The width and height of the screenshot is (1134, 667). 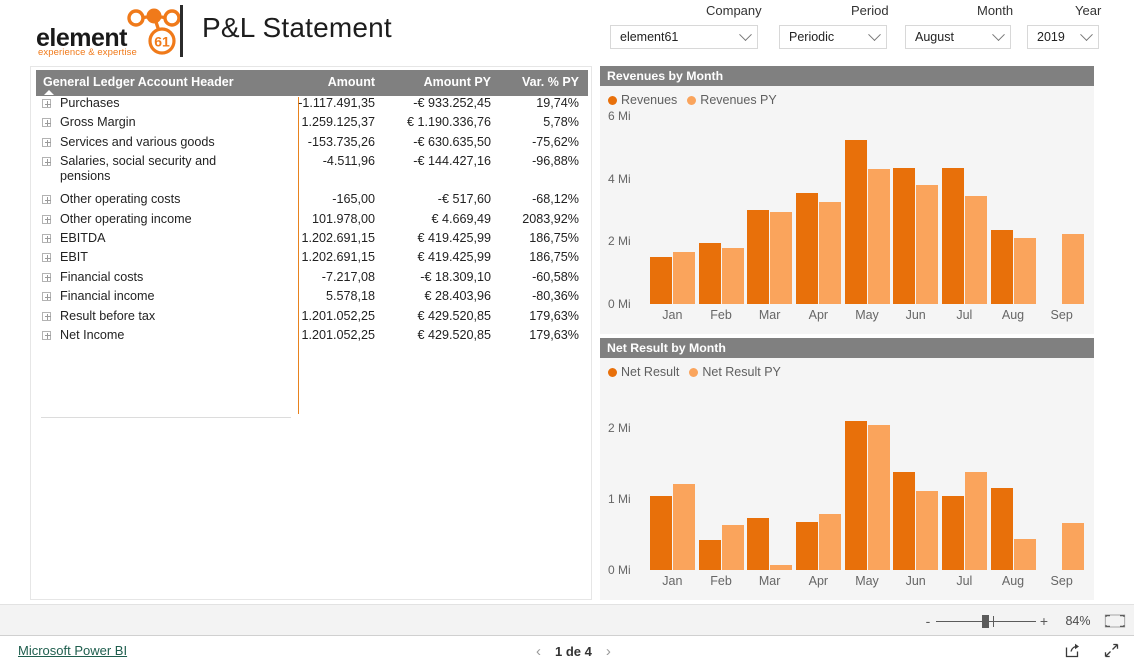 I want to click on legend-item-revenues: Revenues, so click(x=642, y=100).